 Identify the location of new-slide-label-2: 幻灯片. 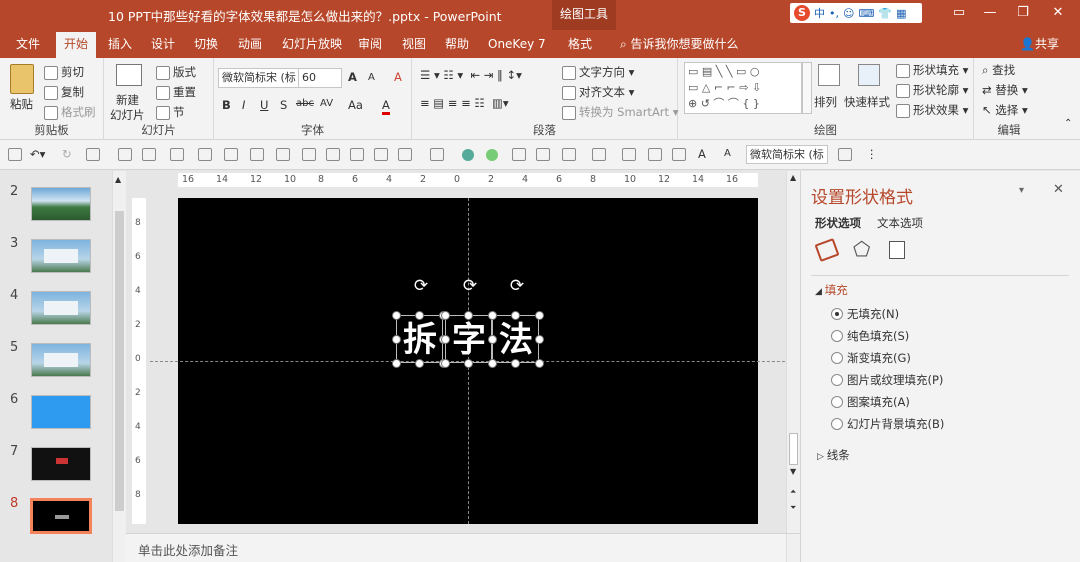
(127, 115).